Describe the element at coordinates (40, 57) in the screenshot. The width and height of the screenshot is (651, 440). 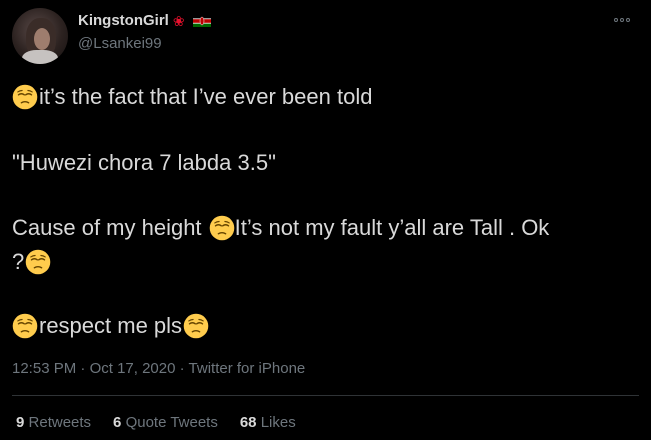
I see `avatar-shirt` at that location.